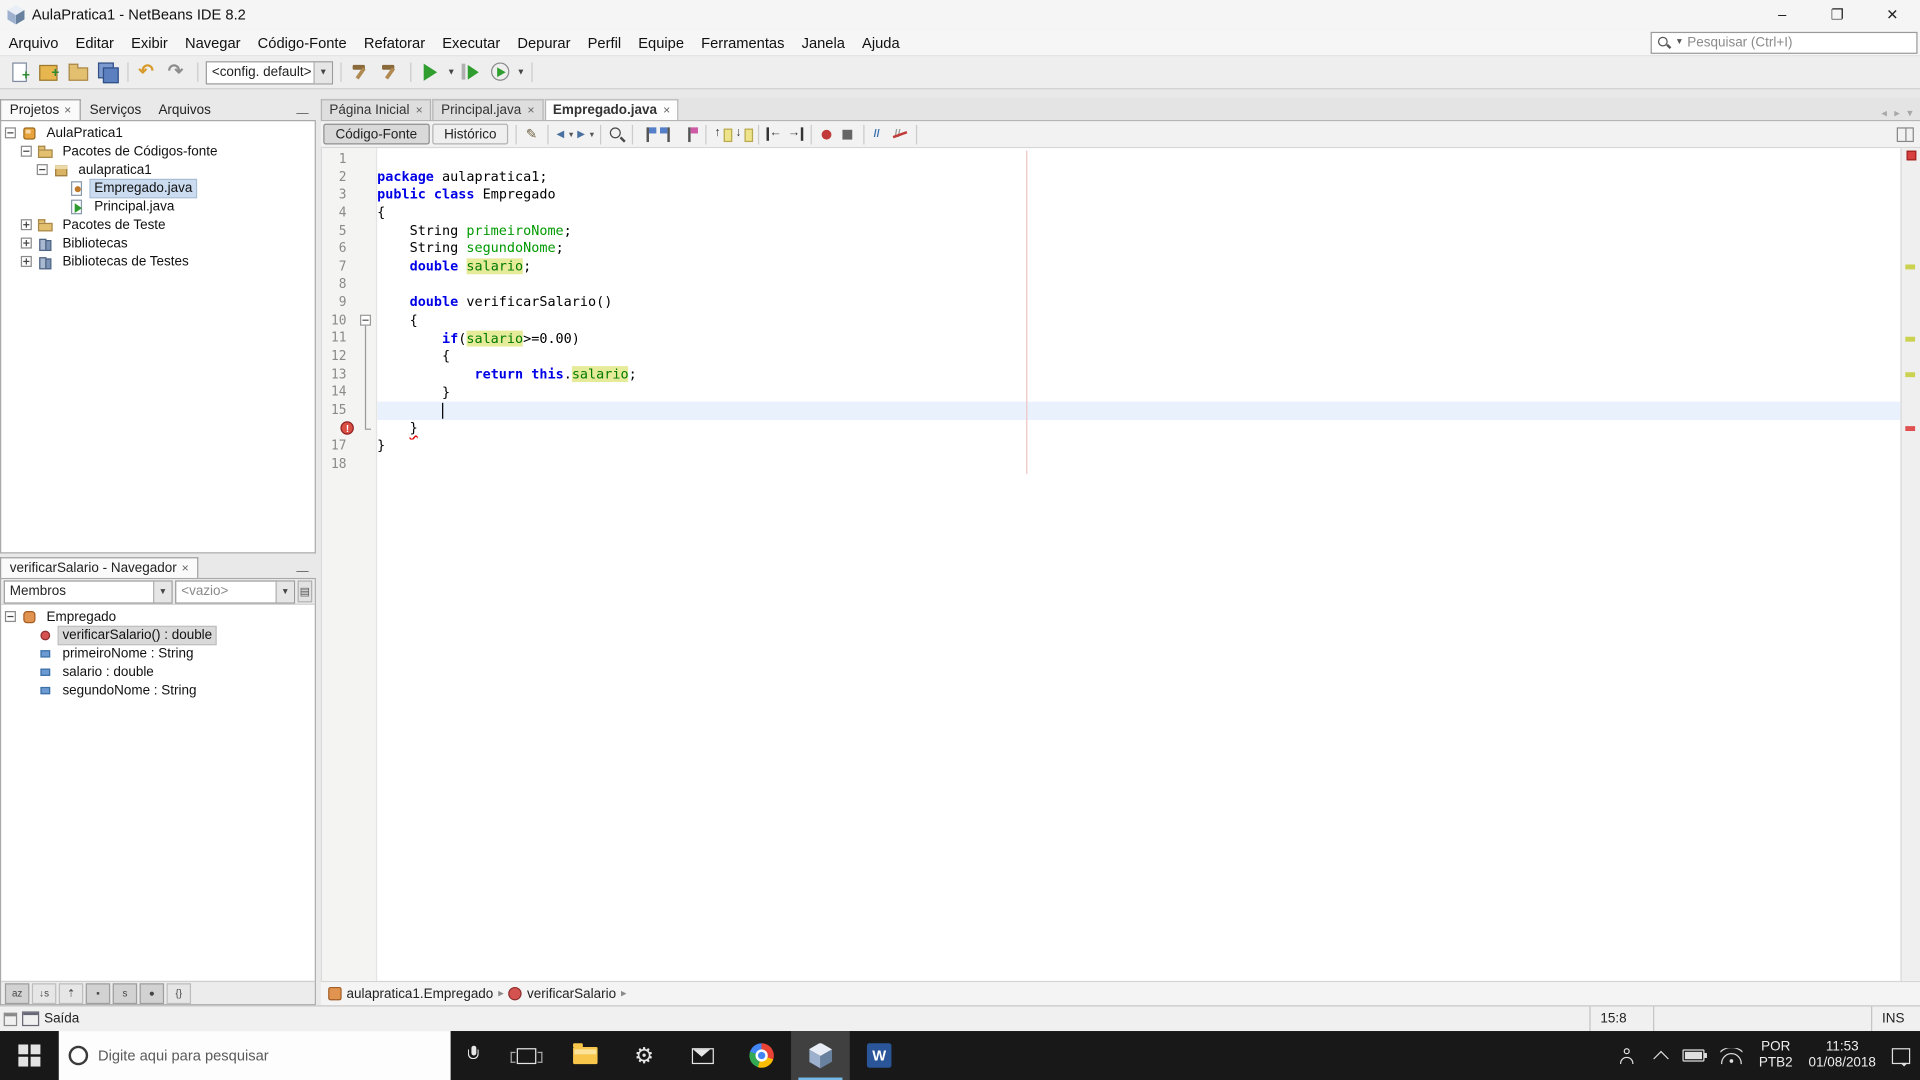  I want to click on mail-taskbar-button, so click(702, 1055).